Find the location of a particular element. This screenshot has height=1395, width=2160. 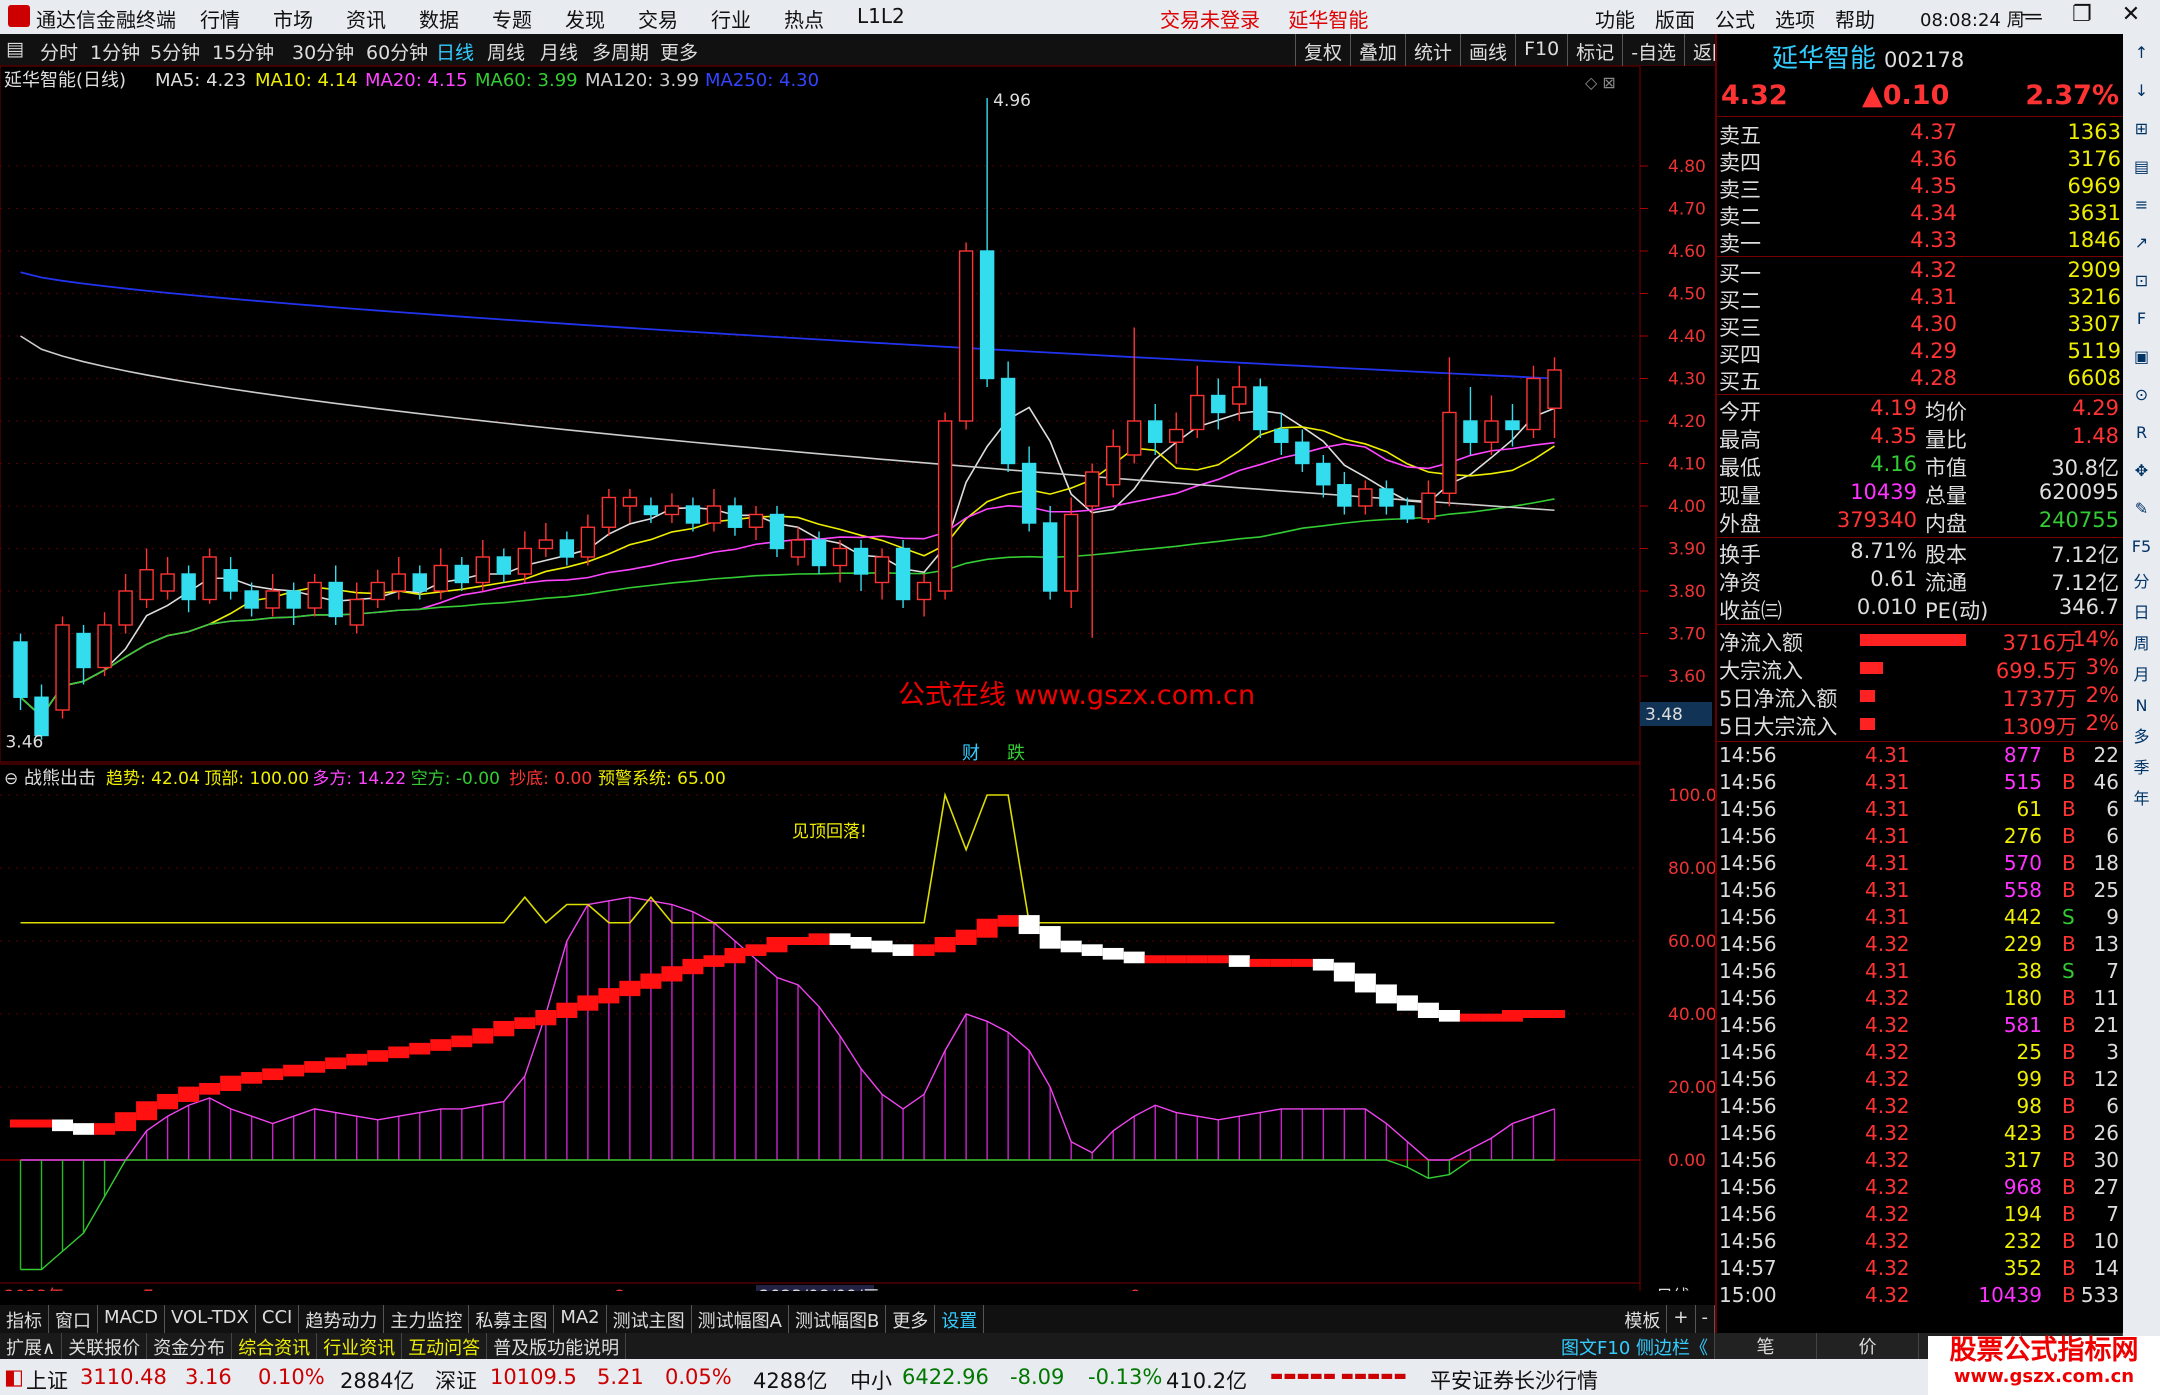

ask-row: 卖五 4.37 1363 is located at coordinates (1921, 134).